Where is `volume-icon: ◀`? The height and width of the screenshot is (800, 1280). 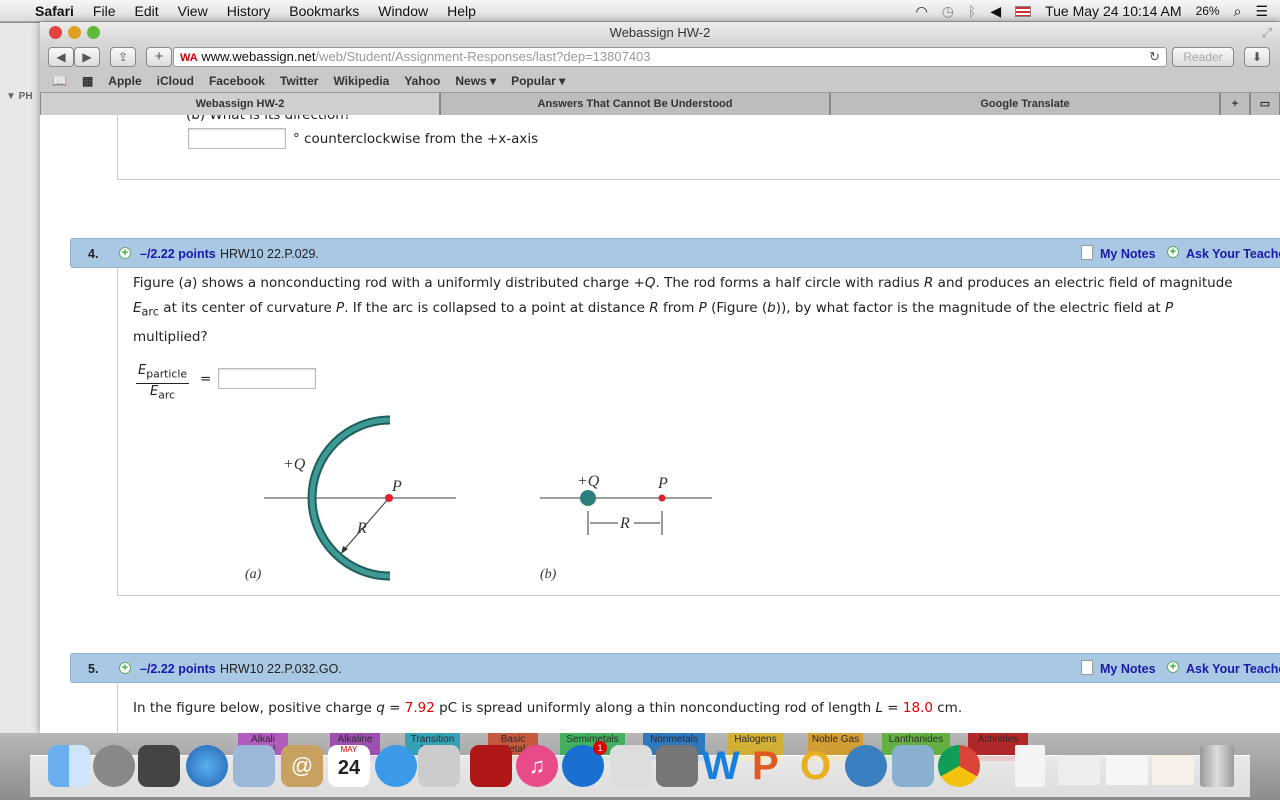
volume-icon: ◀ is located at coordinates (995, 11).